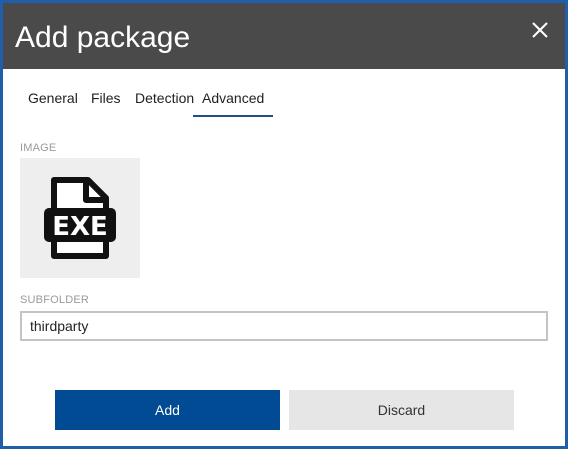  I want to click on dialog-title: Add package, so click(103, 37).